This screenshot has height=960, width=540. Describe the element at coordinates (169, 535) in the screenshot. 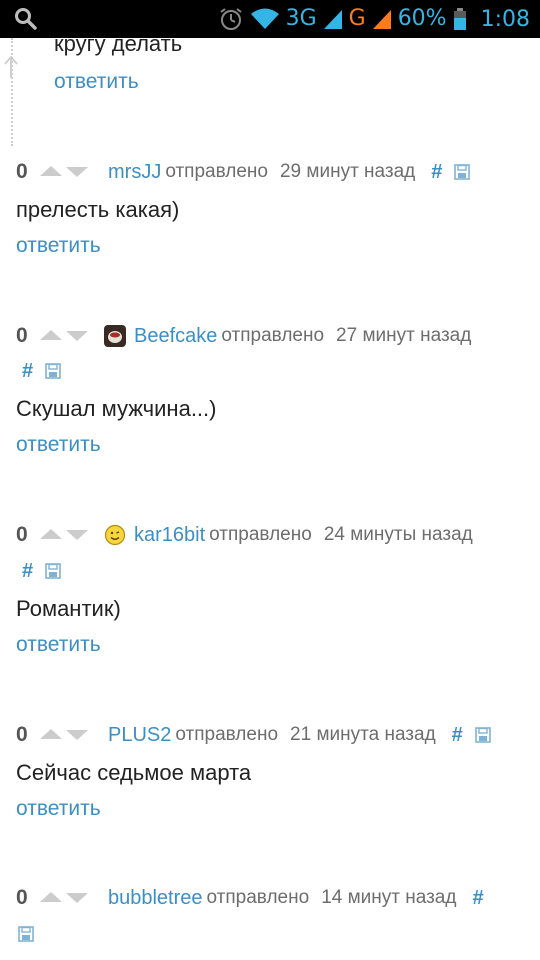

I see `username-link: kar16bit` at that location.